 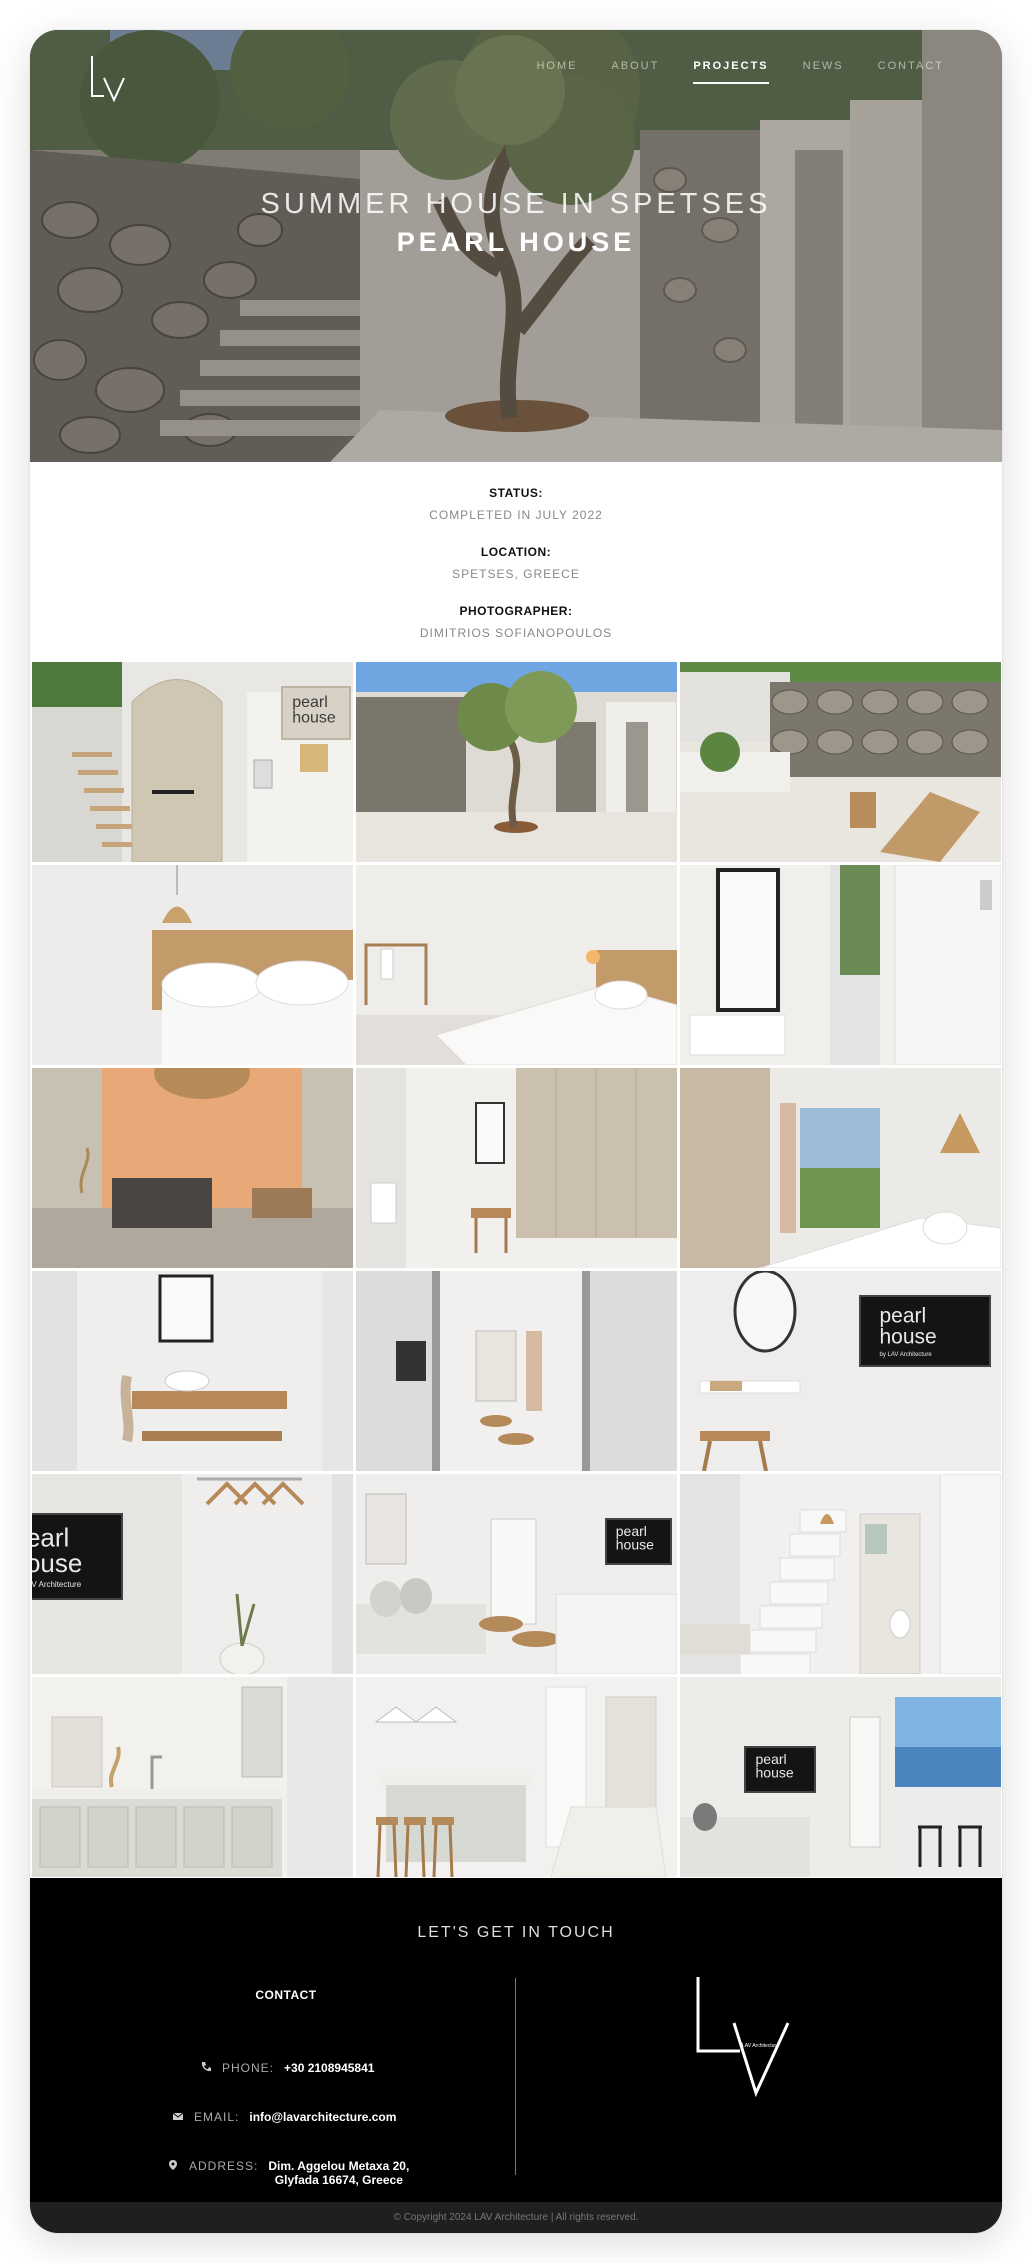 What do you see at coordinates (516, 504) in the screenshot?
I see `info-status: STATUS: COMPLETED IN JULY 2022` at bounding box center [516, 504].